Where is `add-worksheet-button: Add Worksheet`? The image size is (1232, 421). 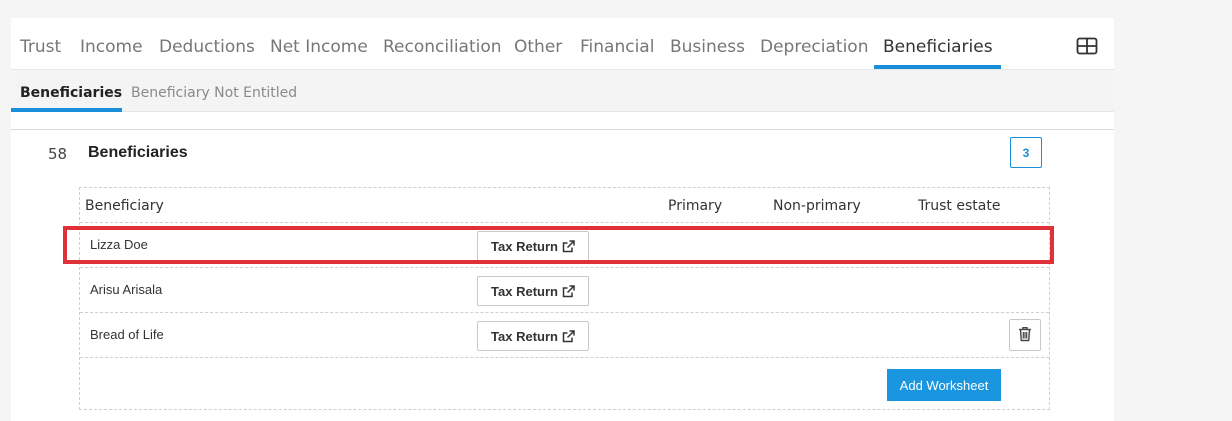 add-worksheet-button: Add Worksheet is located at coordinates (944, 385).